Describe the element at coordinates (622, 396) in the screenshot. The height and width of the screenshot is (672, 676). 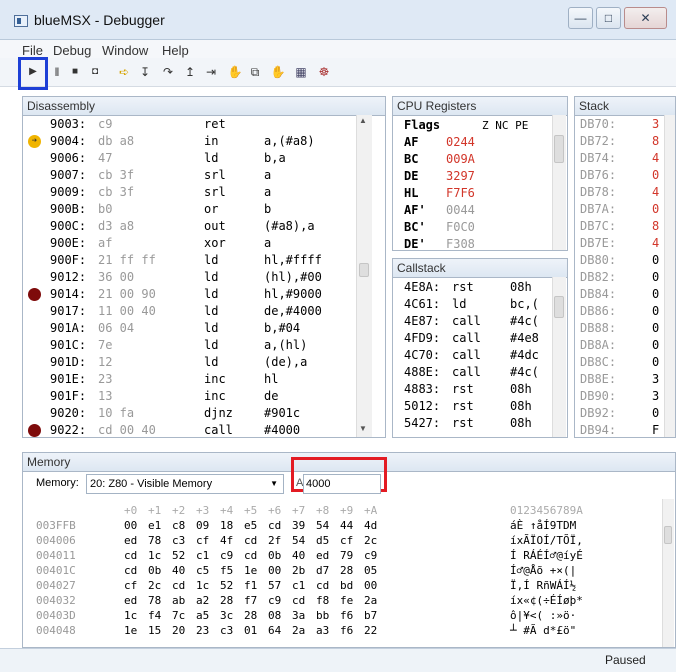
I see `stack-row: DB90: 3` at that location.